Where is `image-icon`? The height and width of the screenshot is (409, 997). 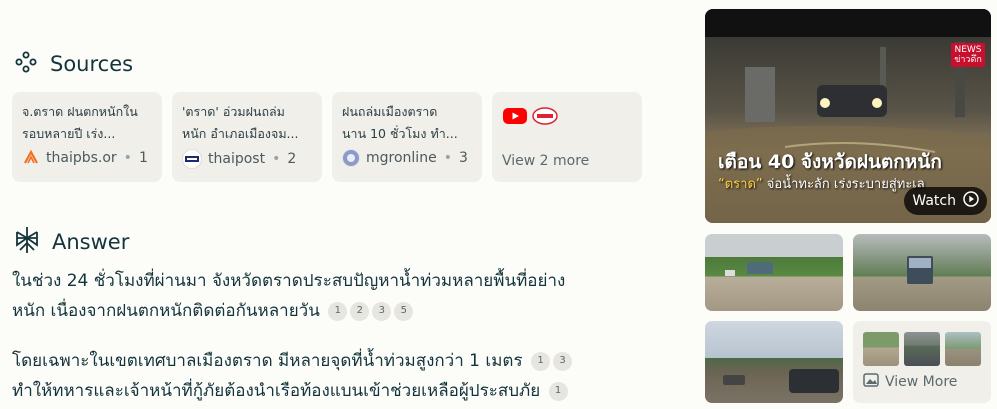
image-icon is located at coordinates (871, 382).